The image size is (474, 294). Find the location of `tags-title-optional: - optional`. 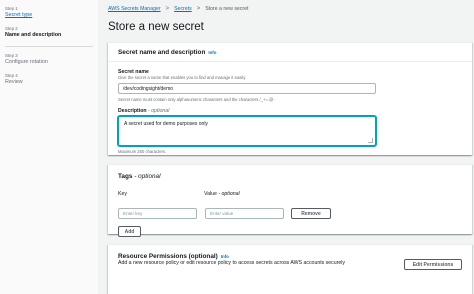

tags-title-optional: - optional is located at coordinates (147, 176).